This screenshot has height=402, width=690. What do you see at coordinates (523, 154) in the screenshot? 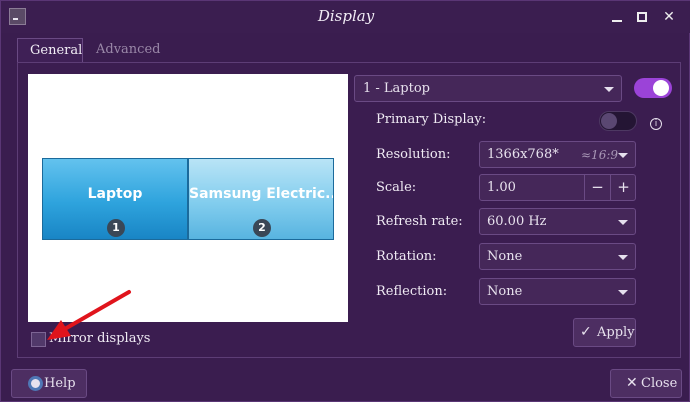
I see `resolution-value: 1366x768*` at bounding box center [523, 154].